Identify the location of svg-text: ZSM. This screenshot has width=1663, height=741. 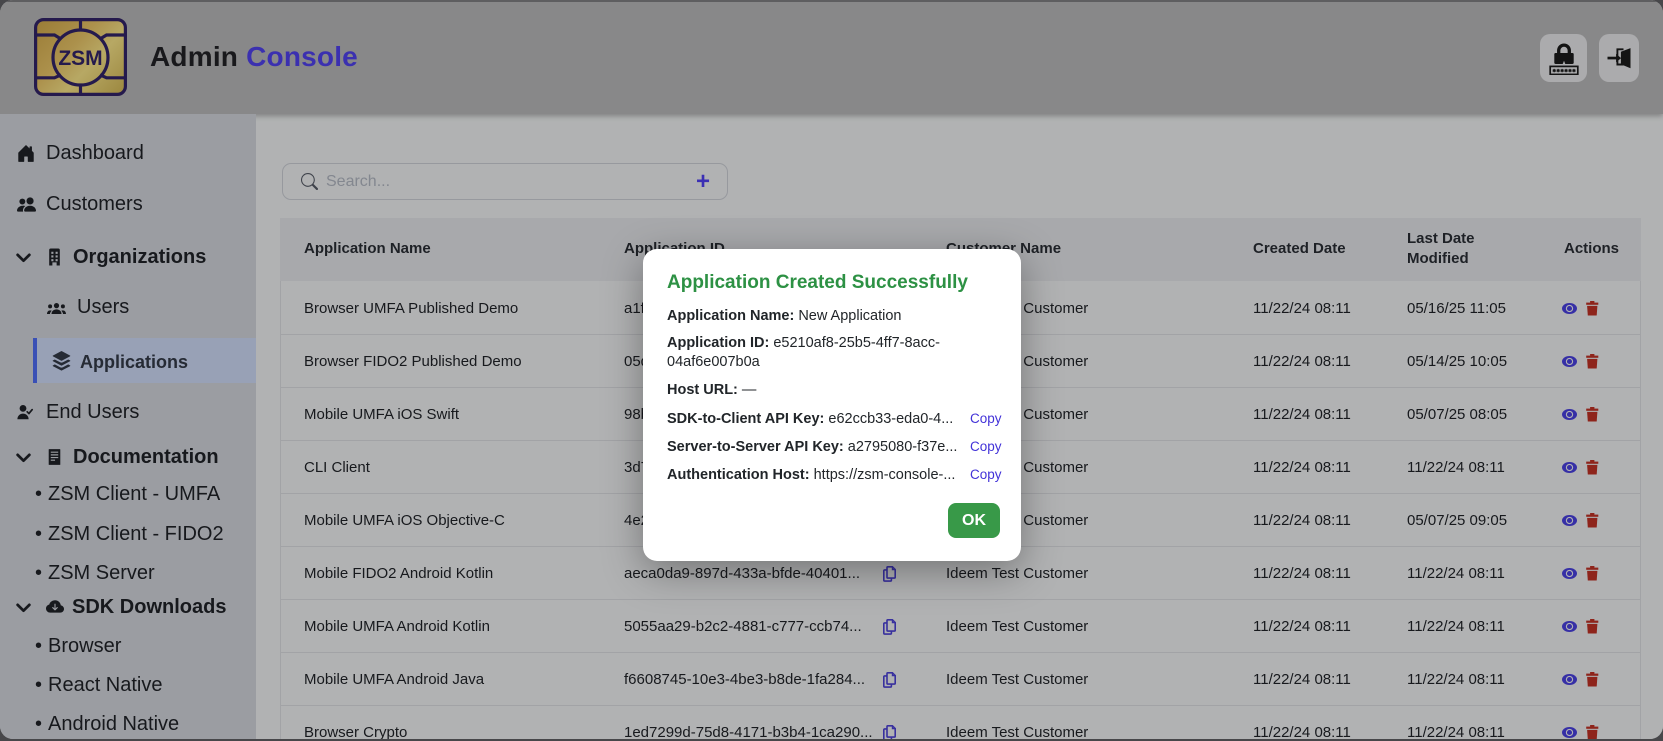
(80, 58).